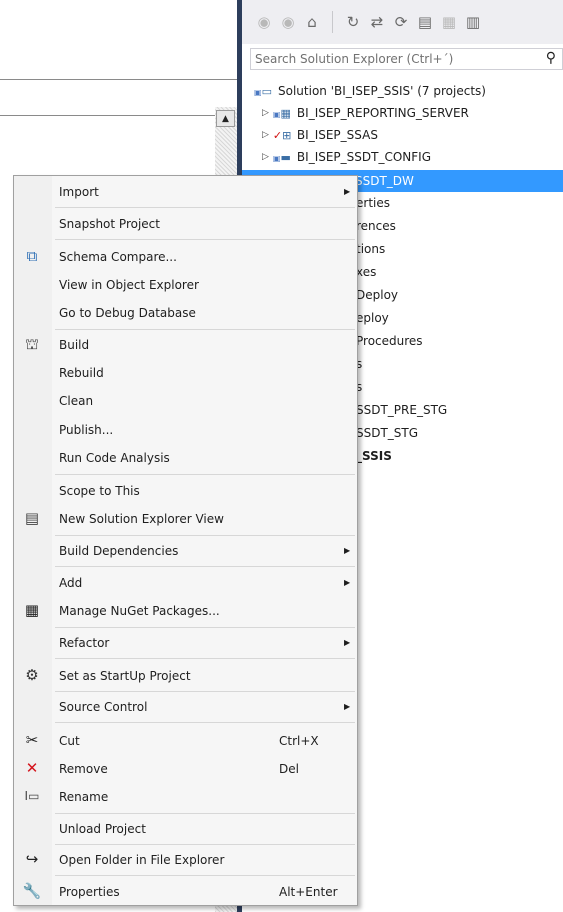 The image size is (563, 912). What do you see at coordinates (81, 372) in the screenshot?
I see `menu-item-label: Rebuild` at bounding box center [81, 372].